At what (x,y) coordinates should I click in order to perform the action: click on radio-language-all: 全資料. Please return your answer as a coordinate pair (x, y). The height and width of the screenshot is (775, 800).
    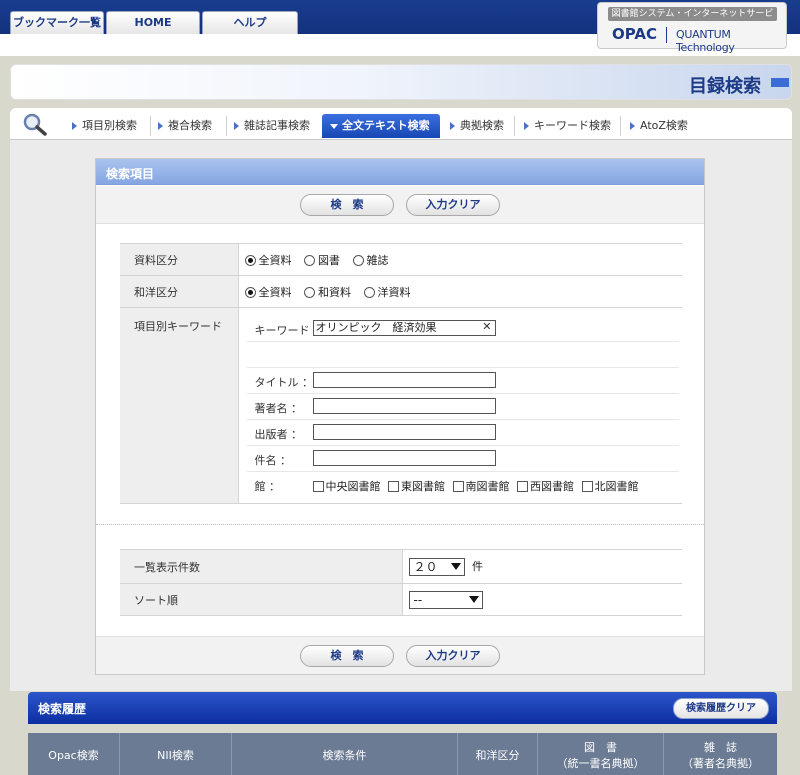
    Looking at the image, I should click on (268, 292).